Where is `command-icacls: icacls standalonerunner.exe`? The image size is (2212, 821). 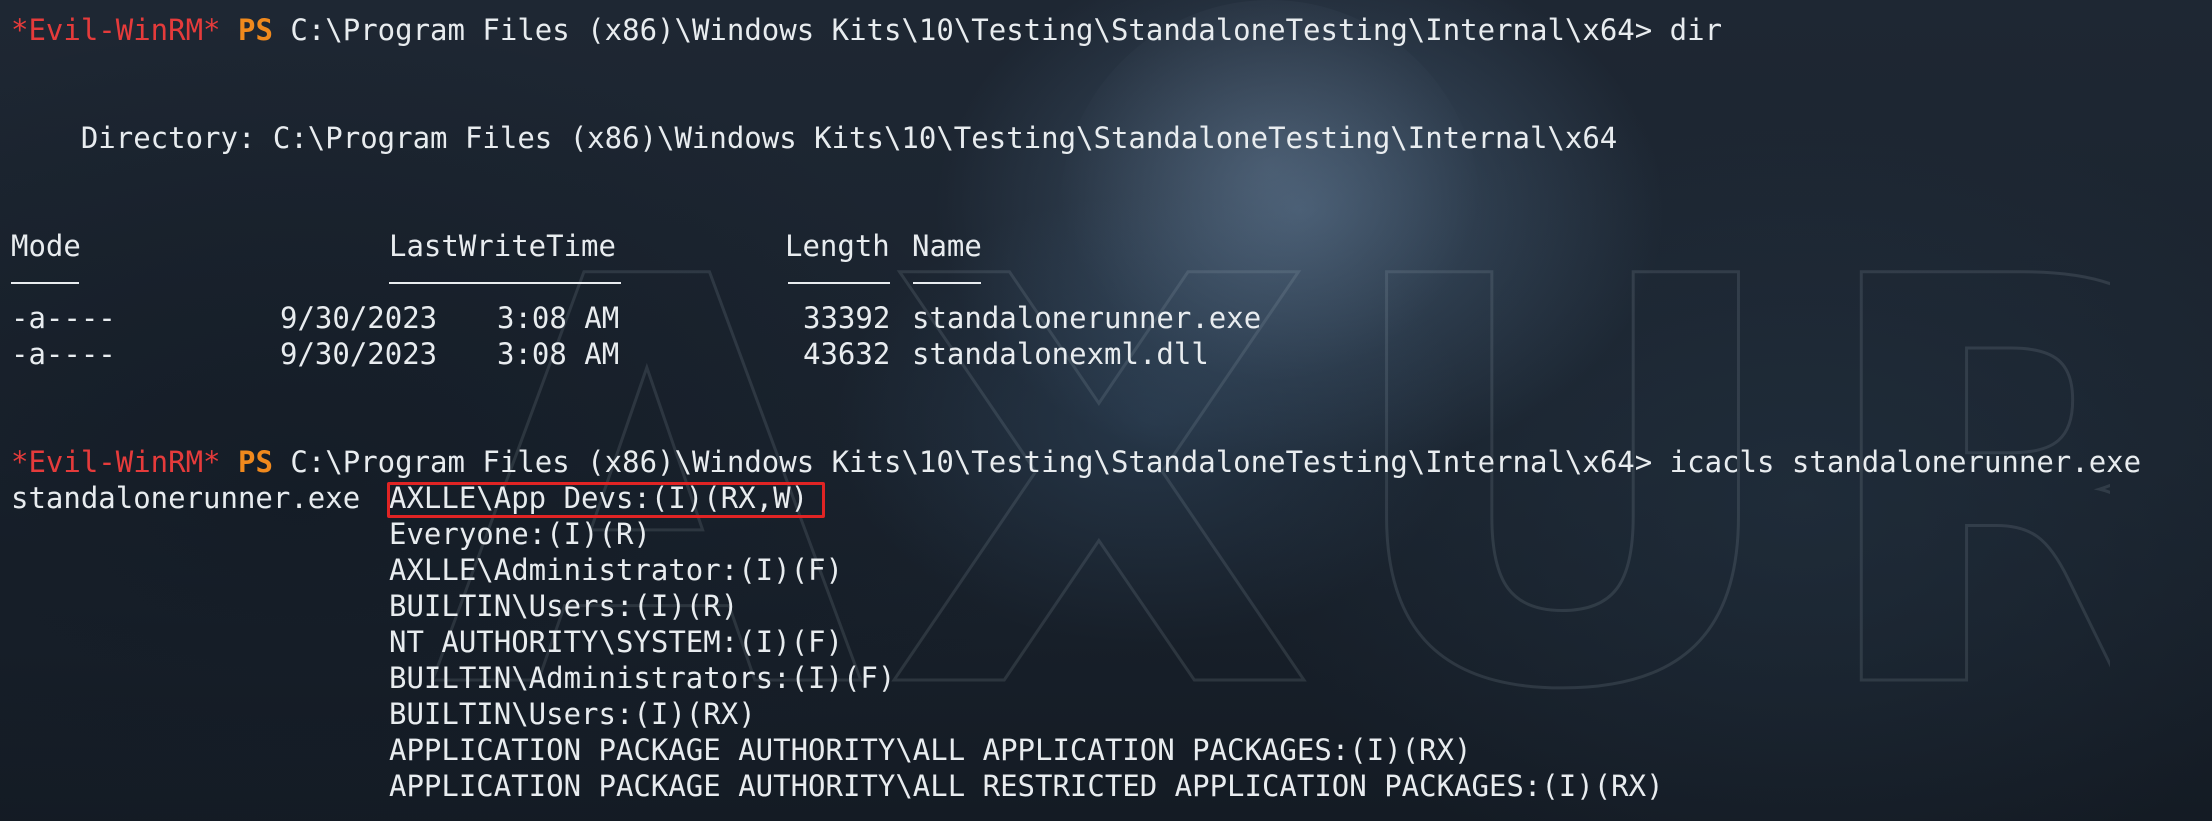
command-icacls: icacls standalonerunner.exe is located at coordinates (1897, 462).